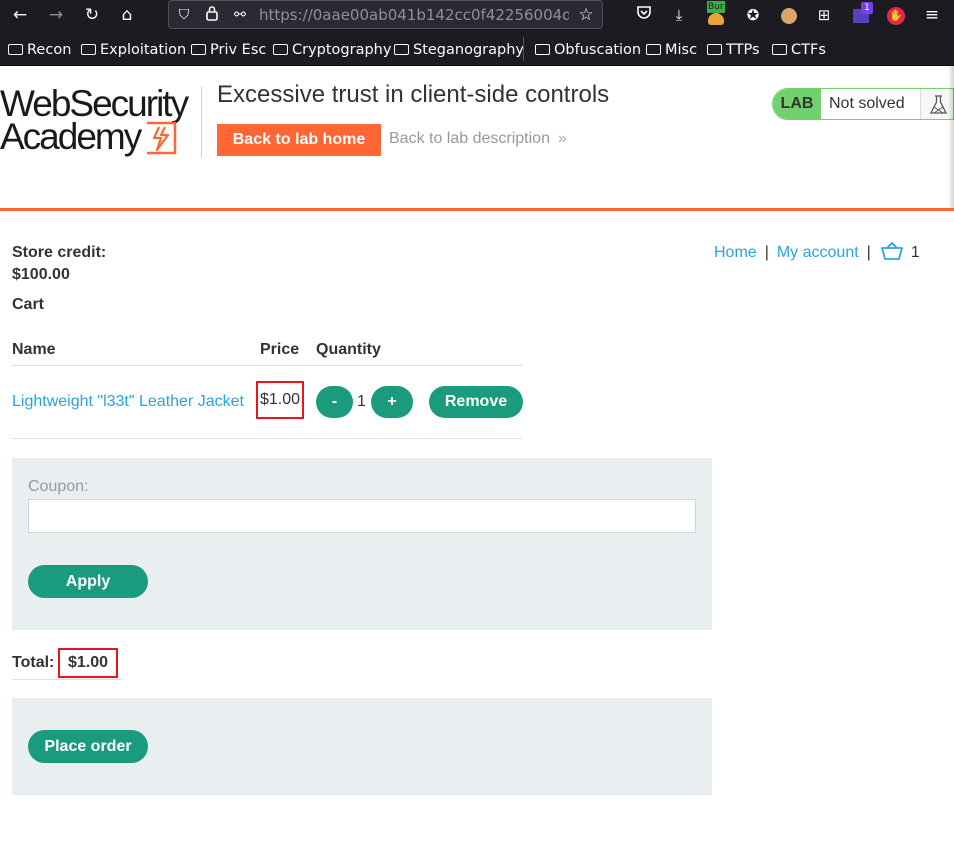 The image size is (954, 848). Describe the element at coordinates (915, 252) in the screenshot. I see `cart-count: 1` at that location.